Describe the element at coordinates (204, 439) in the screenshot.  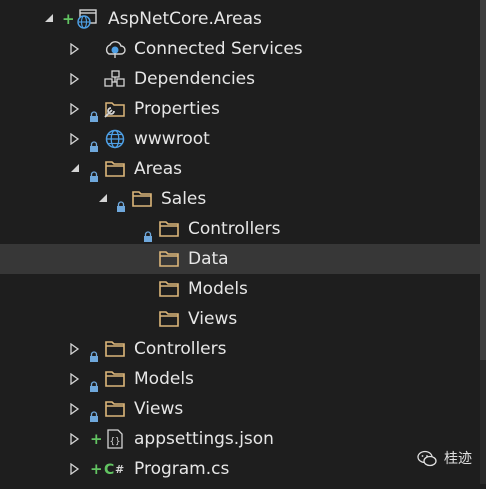
I see `tree-item-label: appsettings.json` at that location.